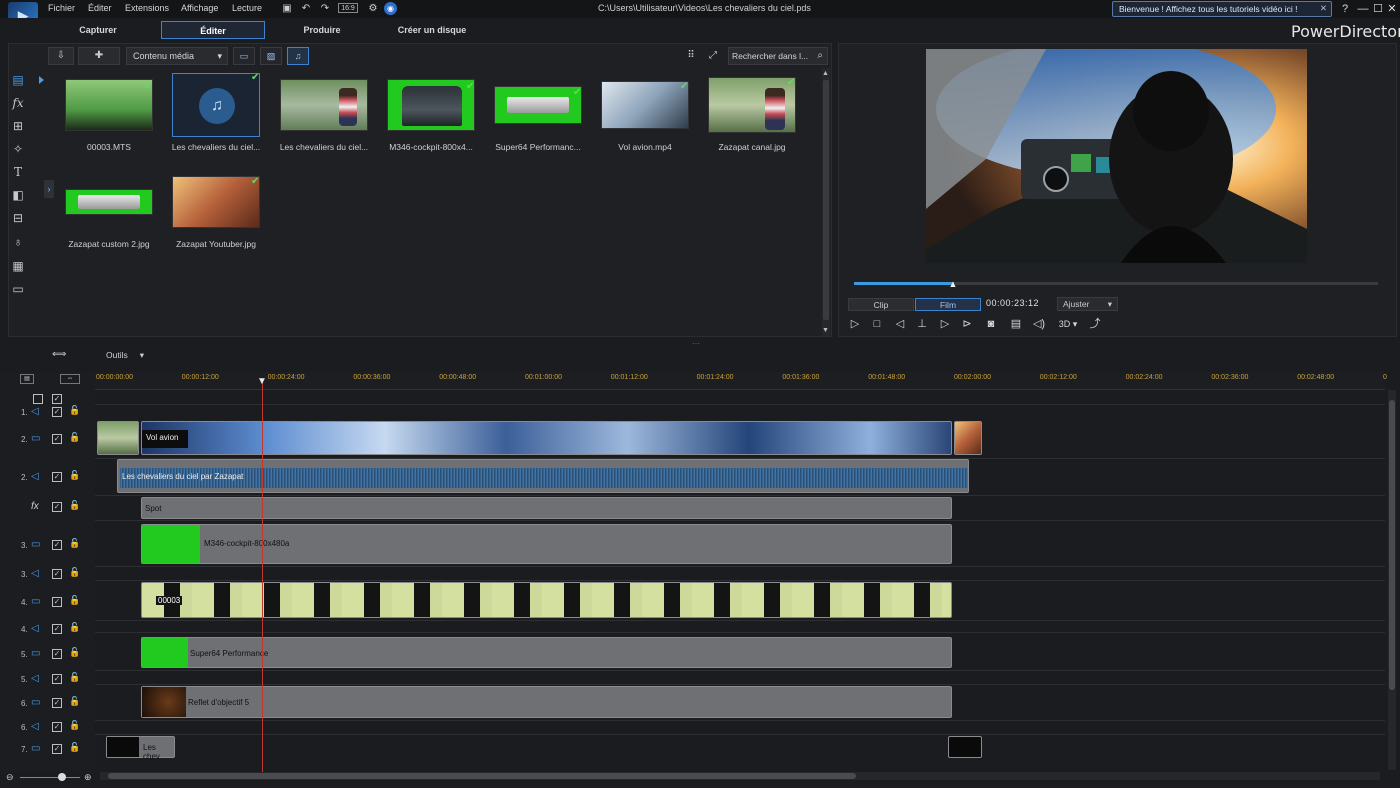 The width and height of the screenshot is (1400, 788). I want to click on thumb-vol-avion, so click(645, 105).